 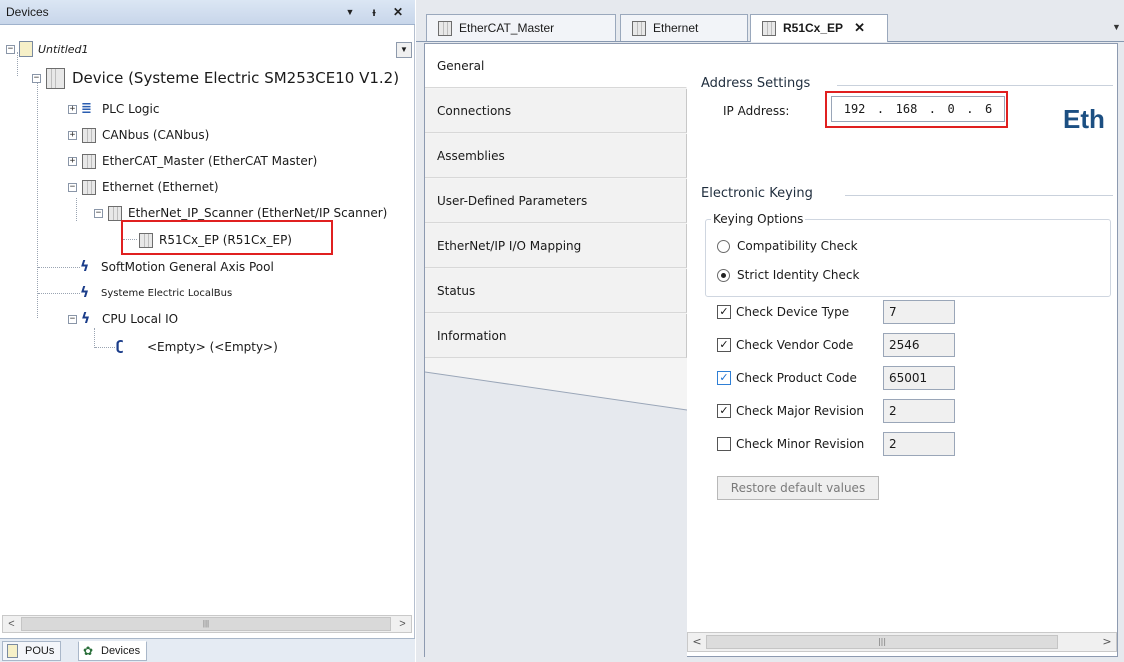 I want to click on tab-overflow-icon: ▼, so click(x=1116, y=27).